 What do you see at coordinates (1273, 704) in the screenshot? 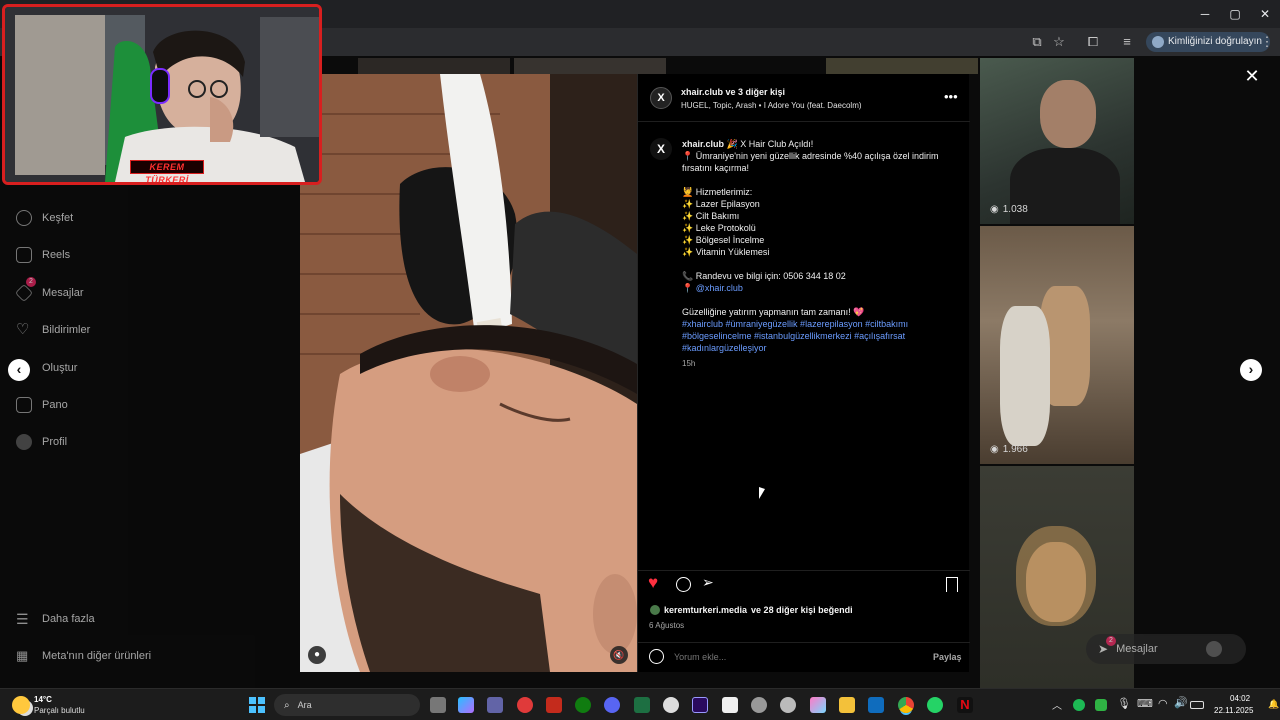
I see `notification-bell-icon: 🔔` at bounding box center [1273, 704].